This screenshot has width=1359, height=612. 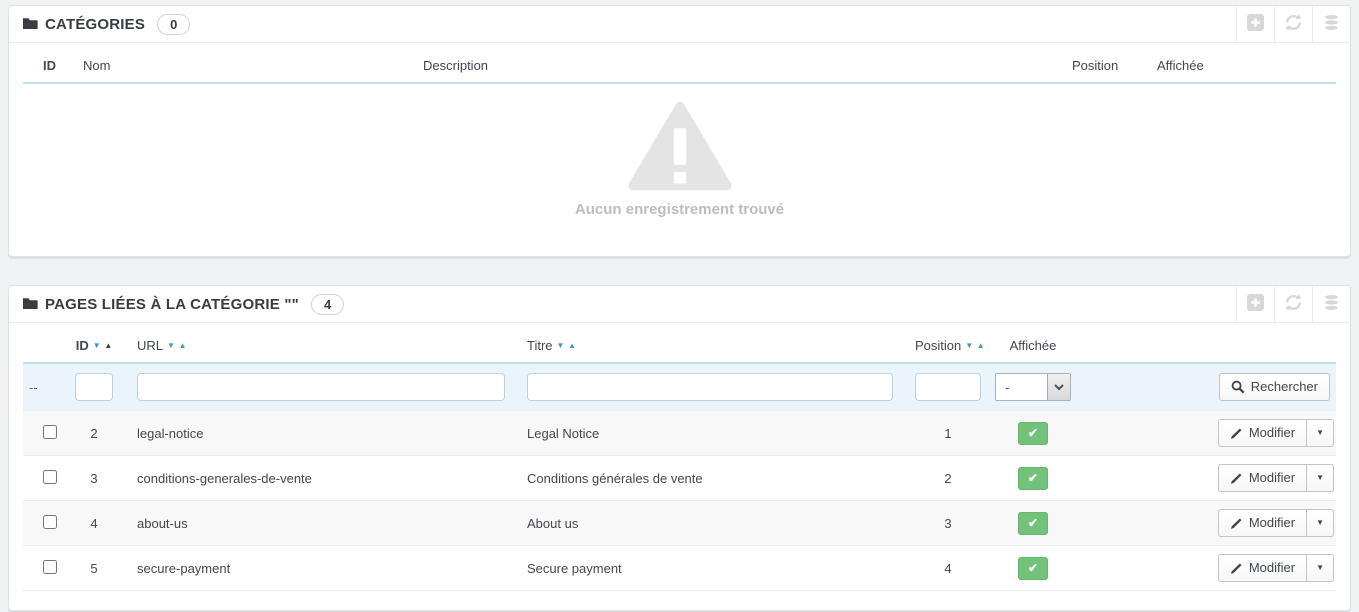 I want to click on refresh-icon, so click(x=1293, y=304).